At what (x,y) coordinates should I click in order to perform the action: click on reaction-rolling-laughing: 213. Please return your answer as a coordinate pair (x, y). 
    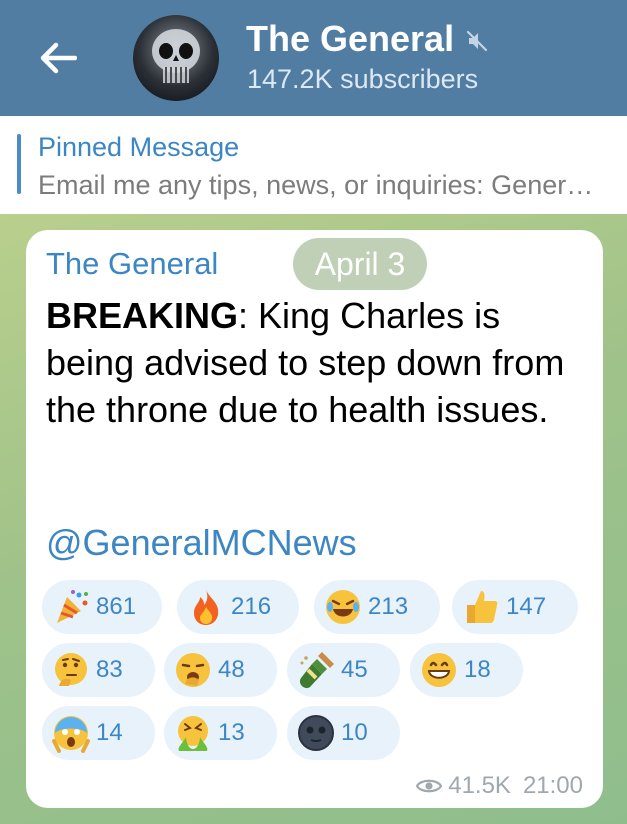
    Looking at the image, I should click on (377, 607).